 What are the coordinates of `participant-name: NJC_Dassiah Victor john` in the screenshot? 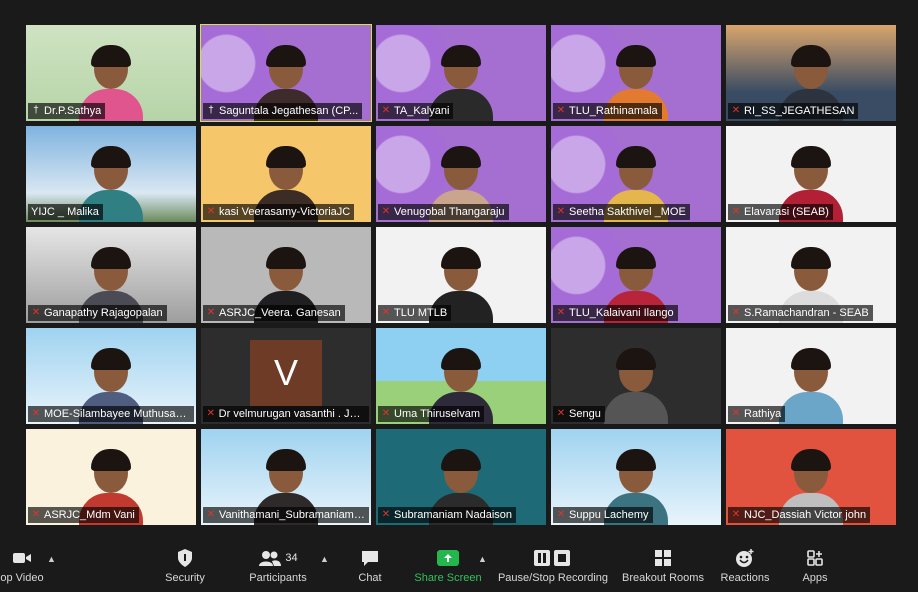 It's located at (805, 515).